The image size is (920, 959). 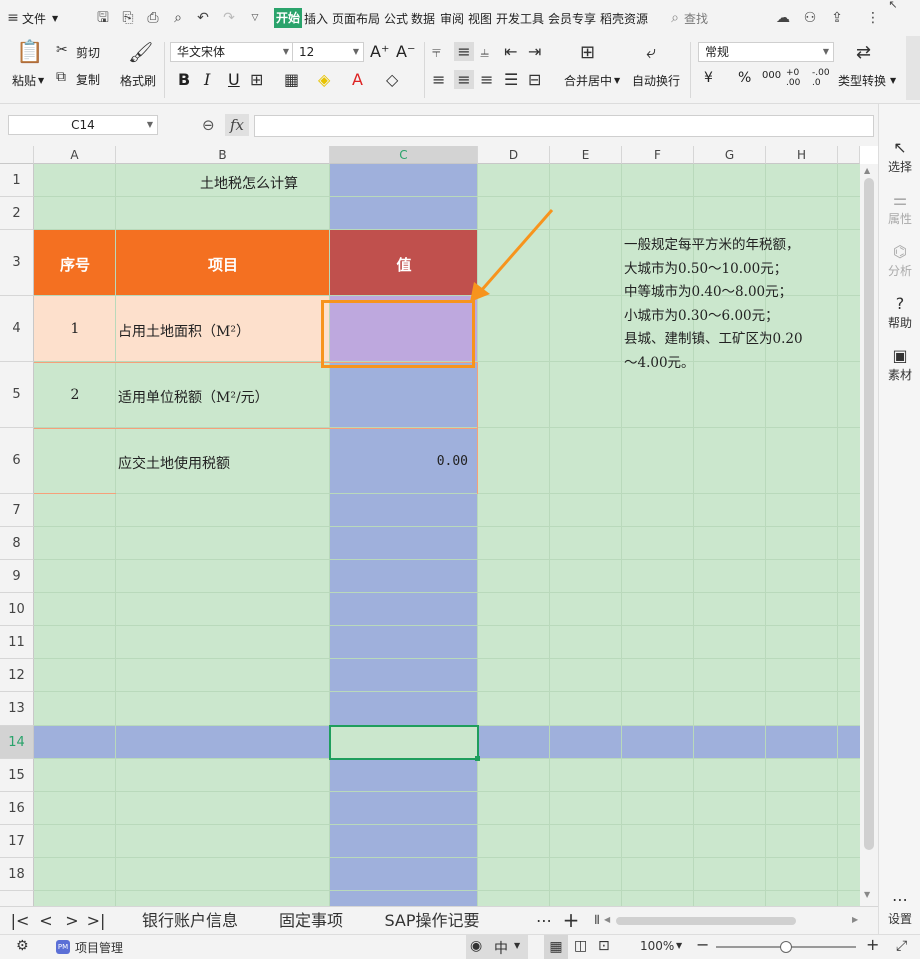 I want to click on row-header-8: 8, so click(x=17, y=543).